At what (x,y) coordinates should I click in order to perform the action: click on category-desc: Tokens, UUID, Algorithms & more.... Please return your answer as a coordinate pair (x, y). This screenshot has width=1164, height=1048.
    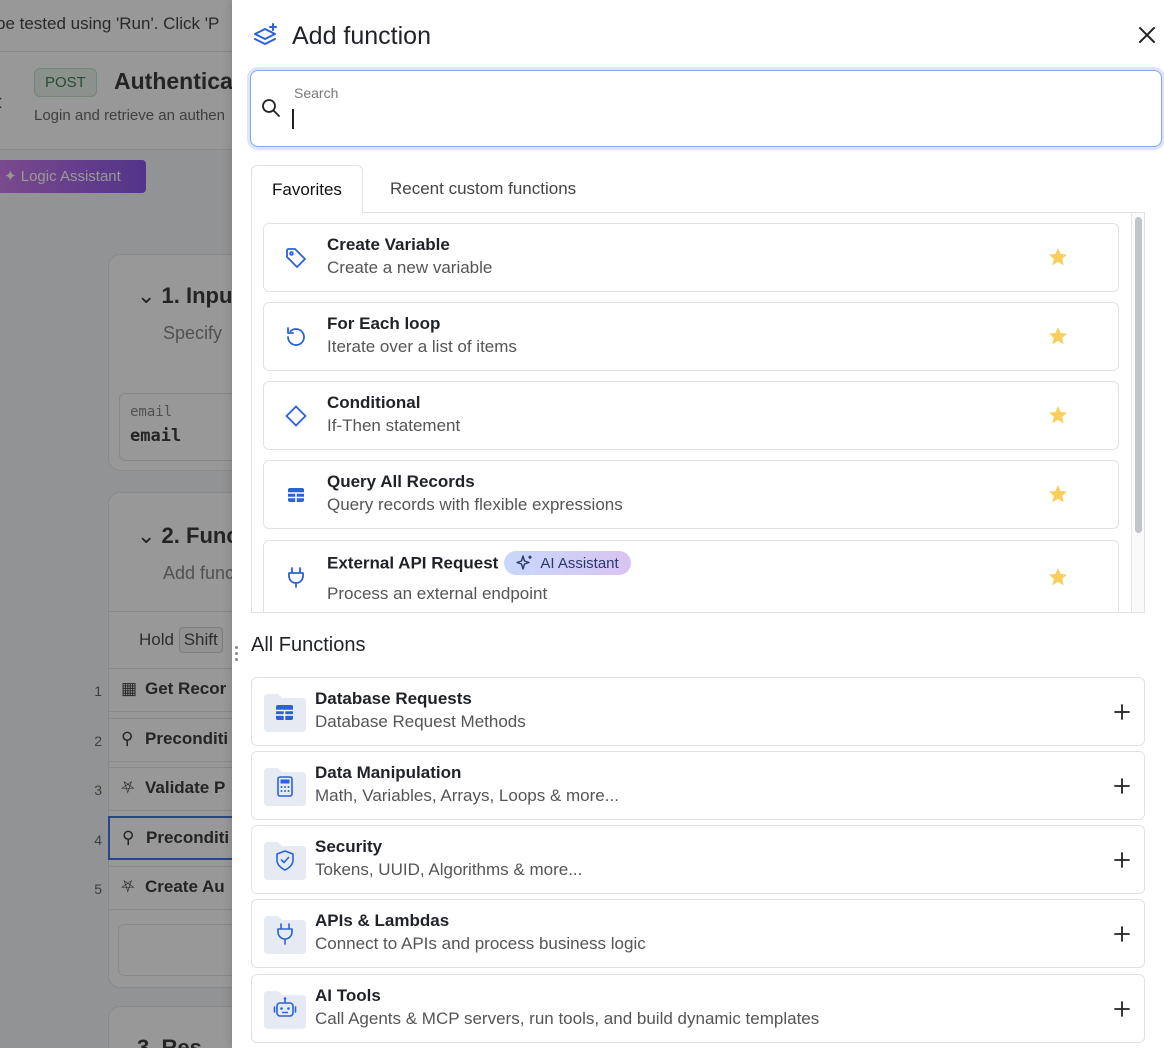
    Looking at the image, I should click on (449, 869).